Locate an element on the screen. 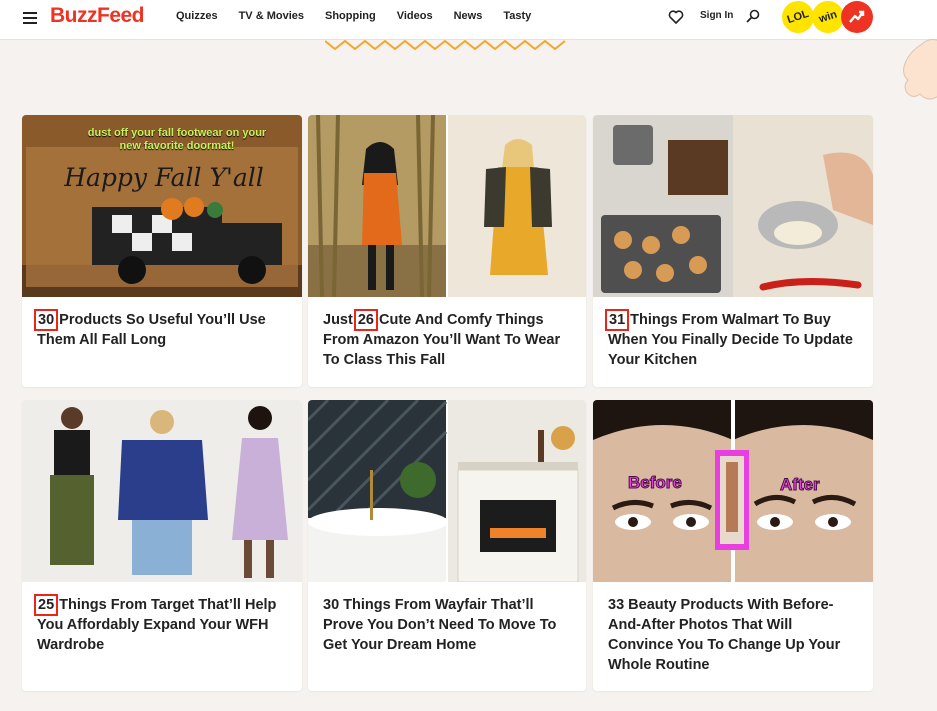  search-icon is located at coordinates (753, 16).